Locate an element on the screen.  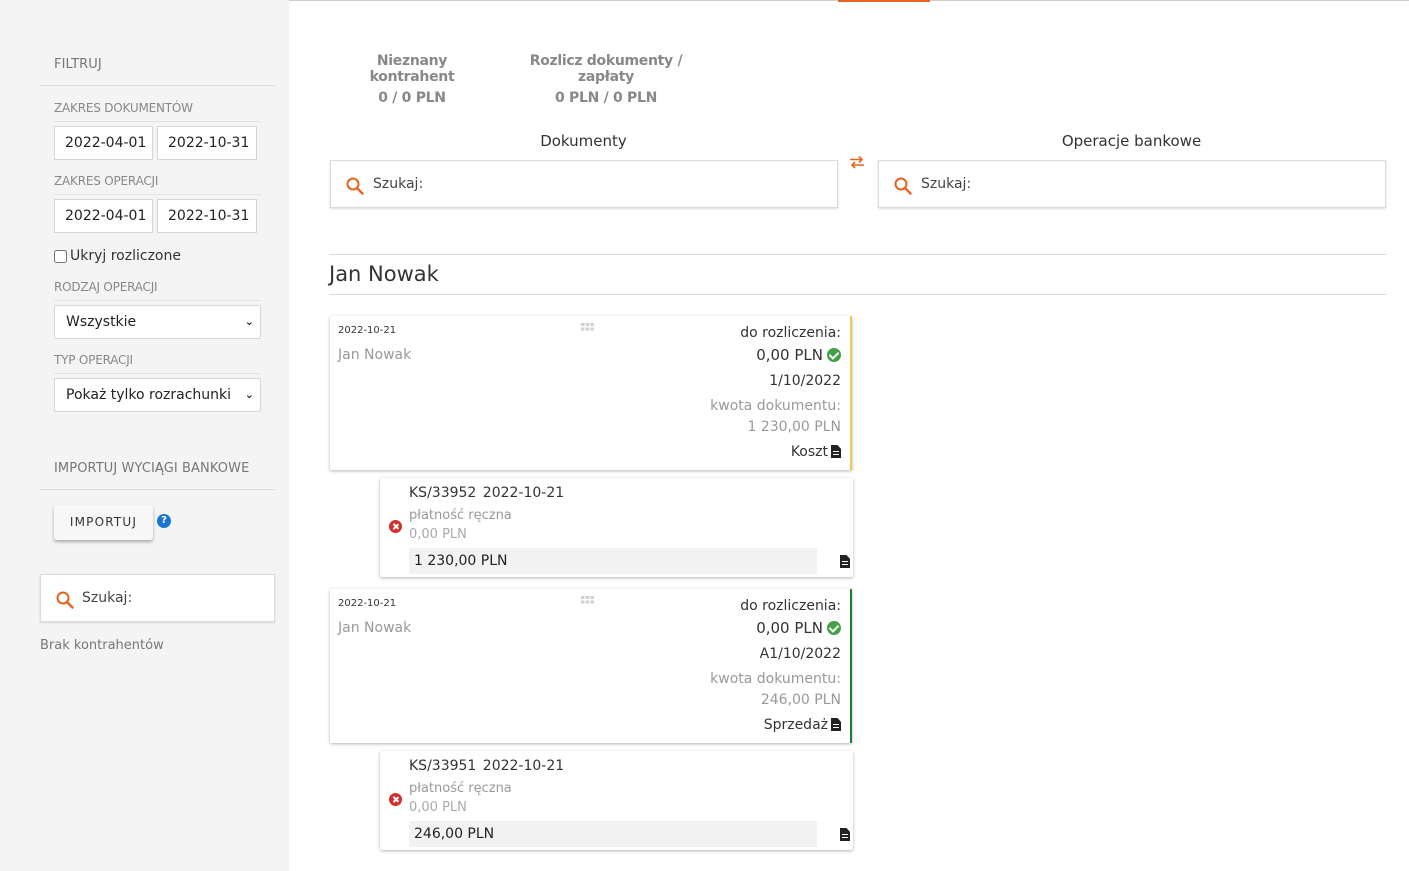
payment-header: KS/33952 2022-10-21 is located at coordinates (486, 493).